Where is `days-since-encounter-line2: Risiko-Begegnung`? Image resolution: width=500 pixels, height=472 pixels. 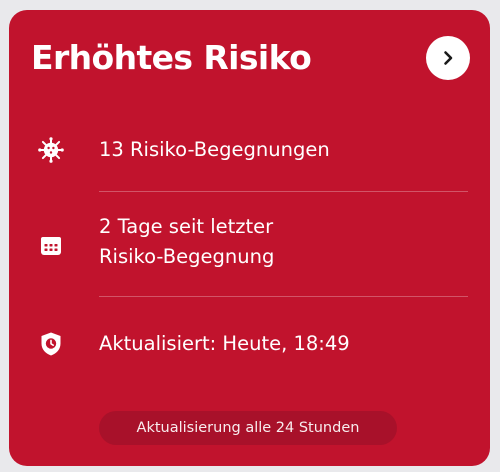
days-since-encounter-line2: Risiko-Begegnung is located at coordinates (187, 256).